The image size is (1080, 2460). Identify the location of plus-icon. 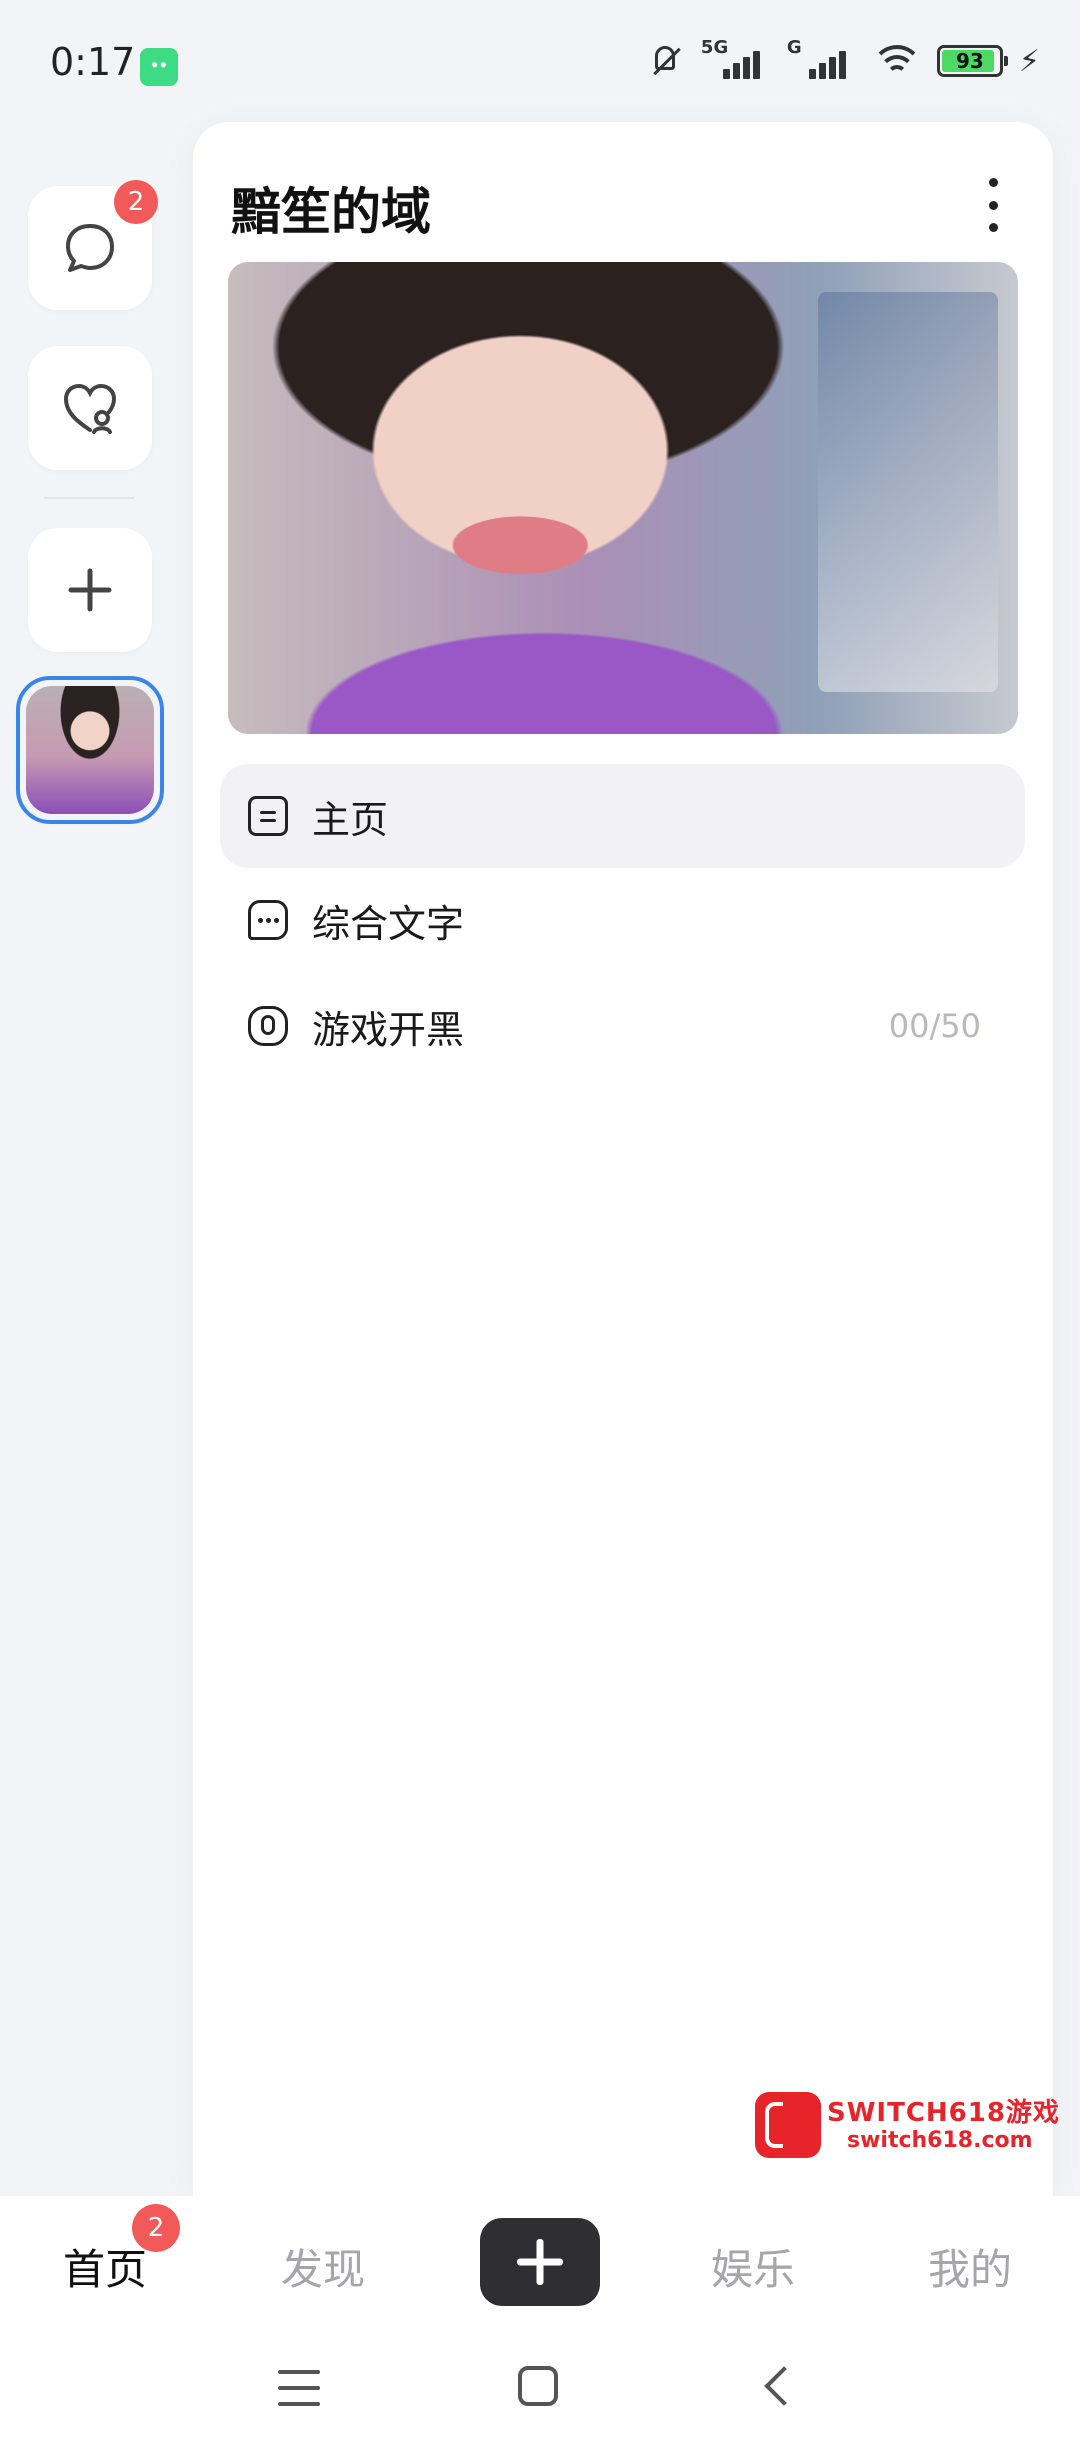
(90, 590).